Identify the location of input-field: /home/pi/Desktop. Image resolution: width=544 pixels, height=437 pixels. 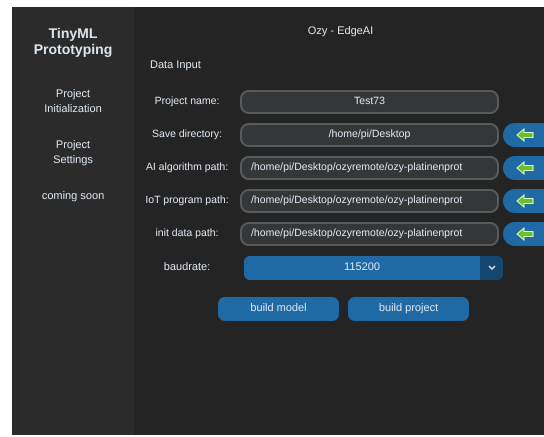
(369, 134).